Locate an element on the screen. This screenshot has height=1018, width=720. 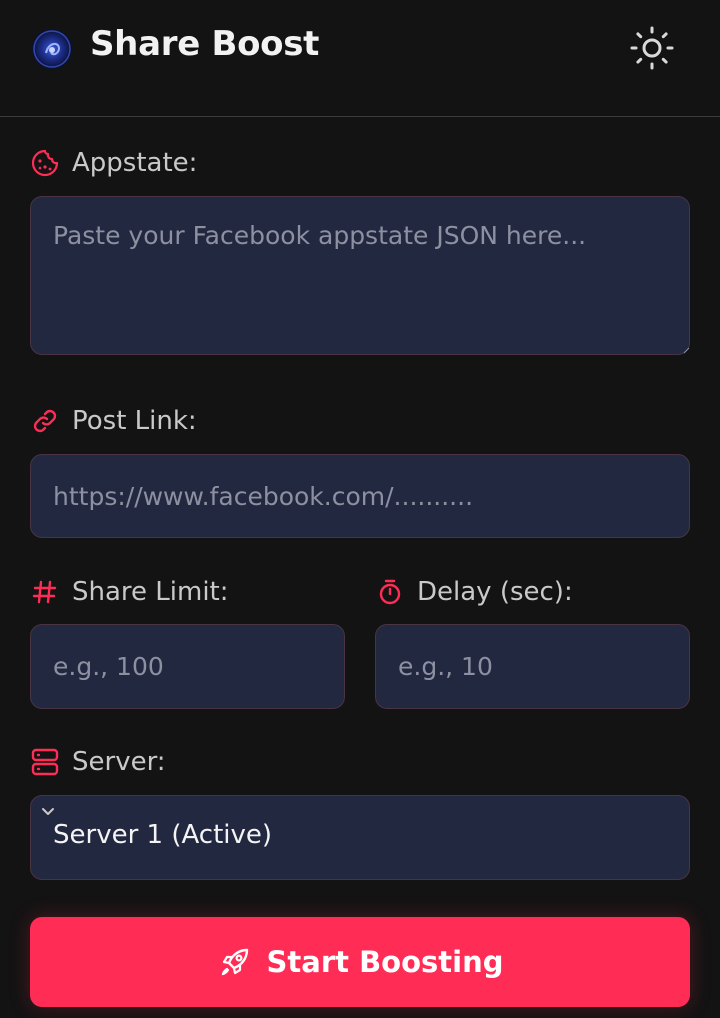
sun-icon is located at coordinates (652, 48).